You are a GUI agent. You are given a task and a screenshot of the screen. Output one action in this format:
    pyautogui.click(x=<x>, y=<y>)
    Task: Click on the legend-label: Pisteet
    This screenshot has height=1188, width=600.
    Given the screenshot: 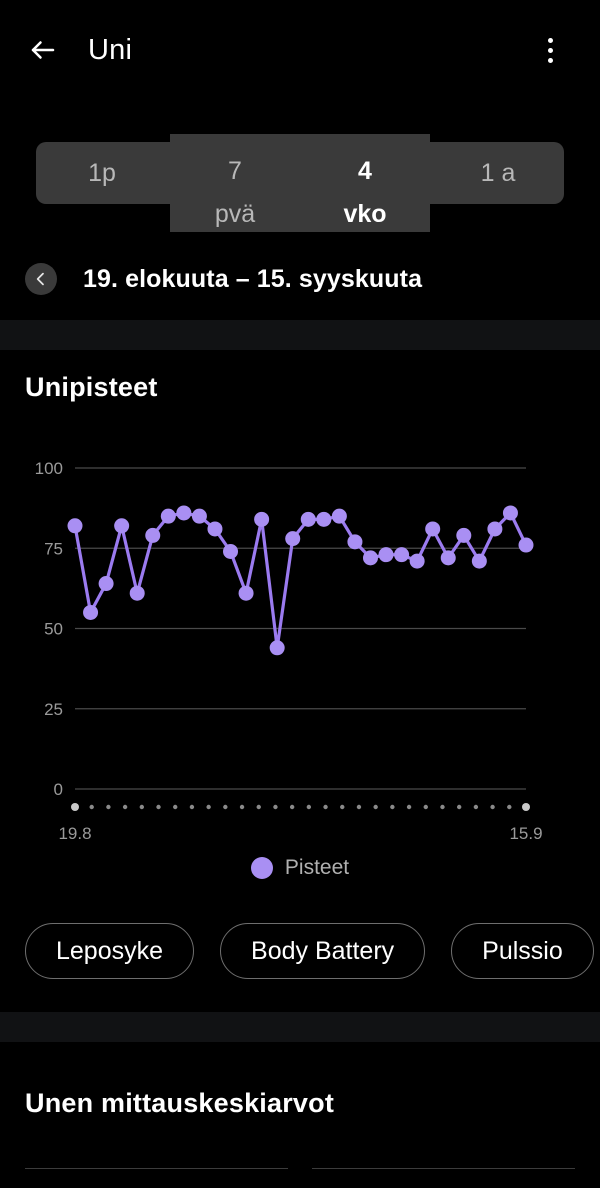 What is the action you would take?
    pyautogui.click(x=317, y=867)
    